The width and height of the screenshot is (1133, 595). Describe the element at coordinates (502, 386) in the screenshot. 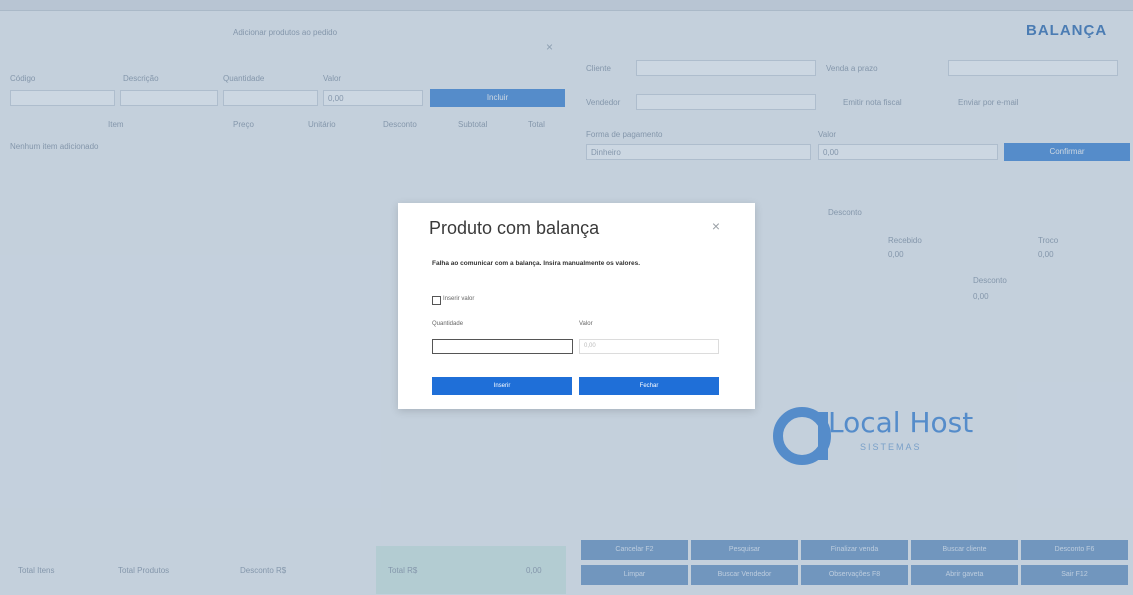

I see `insert-button: Inserir` at that location.